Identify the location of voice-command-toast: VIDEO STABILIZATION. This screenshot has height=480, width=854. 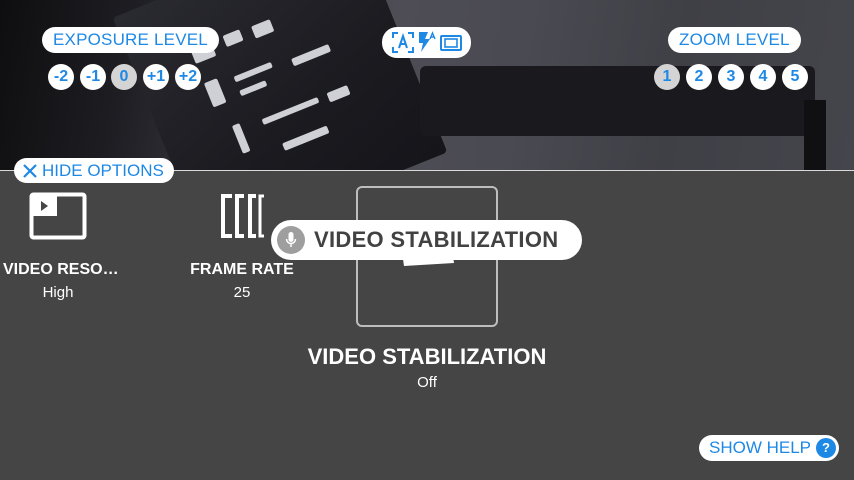
(426, 240).